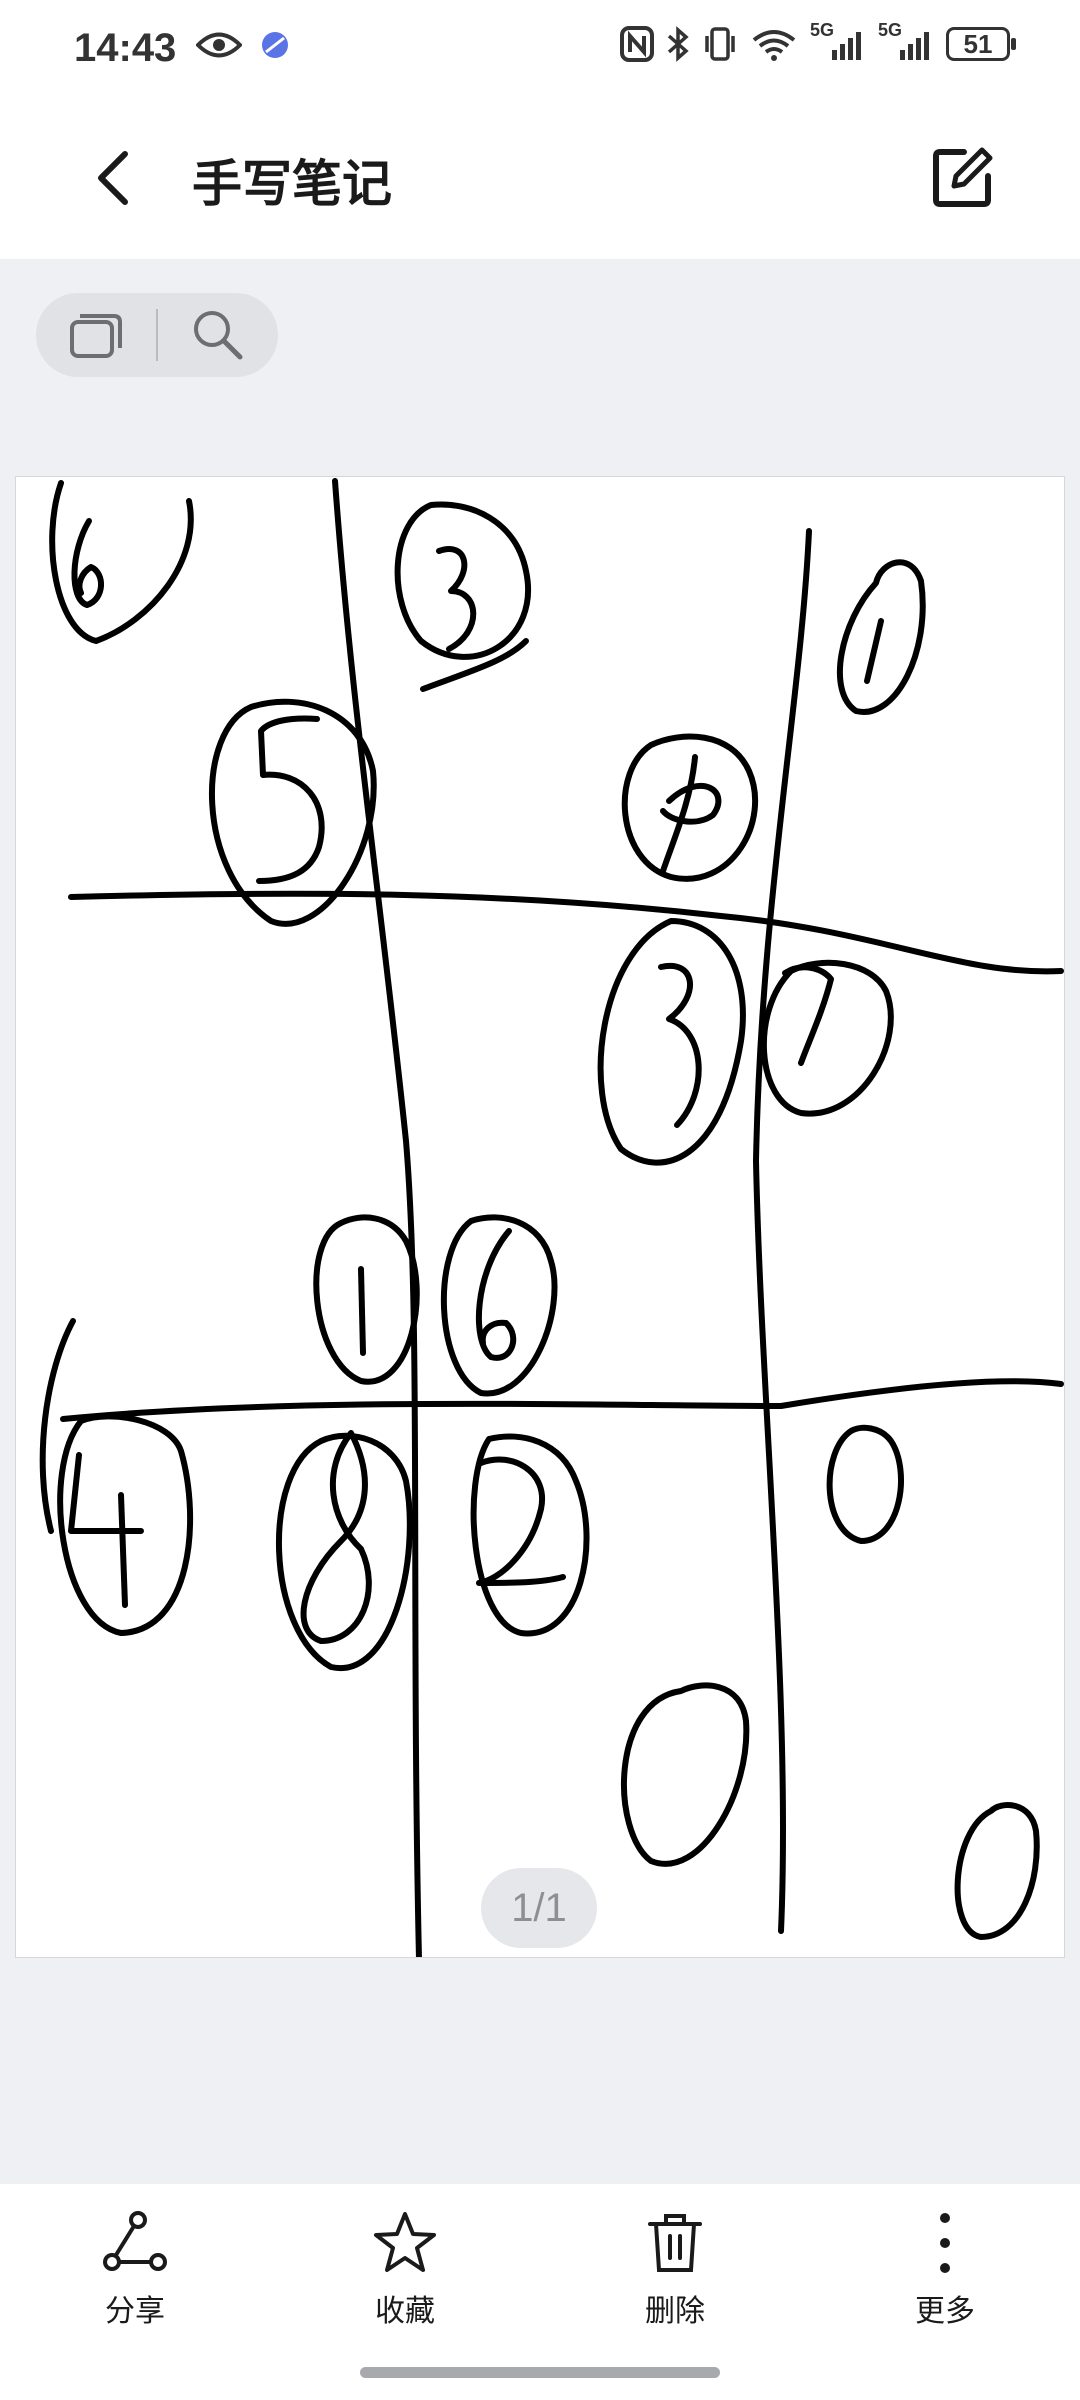  I want to click on eye-icon, so click(219, 45).